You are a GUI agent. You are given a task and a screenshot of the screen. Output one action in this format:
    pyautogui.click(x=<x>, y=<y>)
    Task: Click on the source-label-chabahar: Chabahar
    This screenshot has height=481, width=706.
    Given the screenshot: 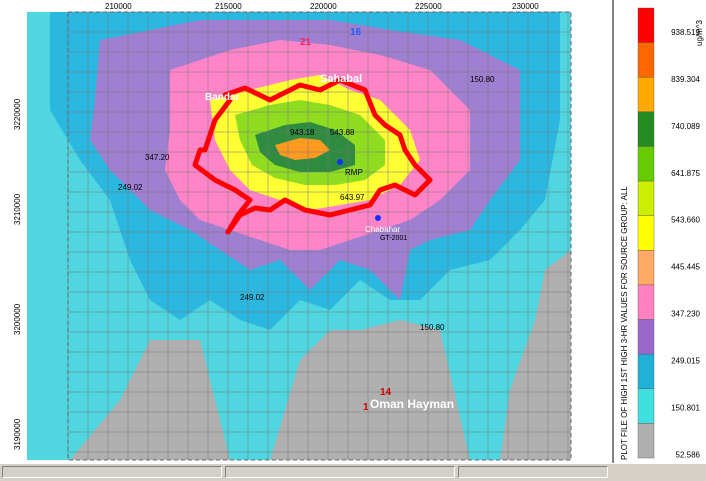 What is the action you would take?
    pyautogui.click(x=382, y=229)
    